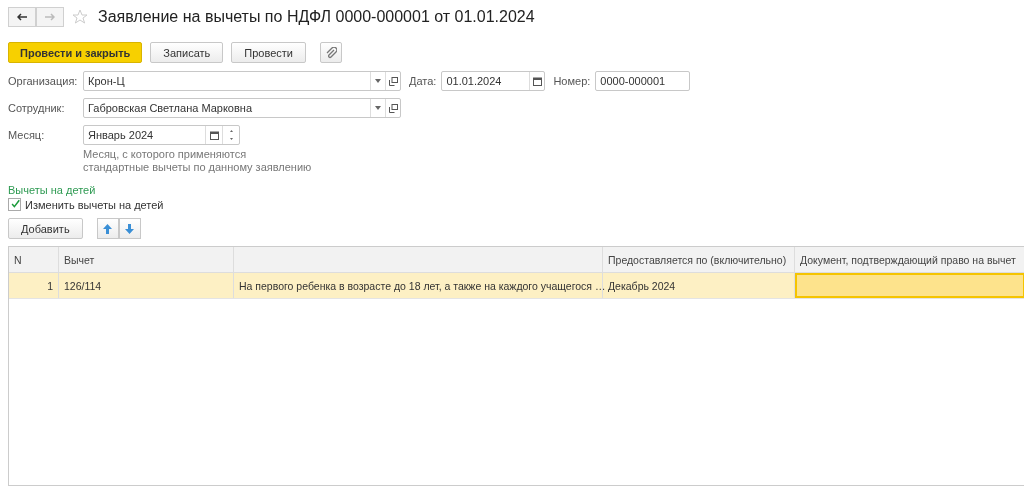 This screenshot has height=486, width=1024. What do you see at coordinates (268, 52) in the screenshot?
I see `toolbar-button: Провести` at bounding box center [268, 52].